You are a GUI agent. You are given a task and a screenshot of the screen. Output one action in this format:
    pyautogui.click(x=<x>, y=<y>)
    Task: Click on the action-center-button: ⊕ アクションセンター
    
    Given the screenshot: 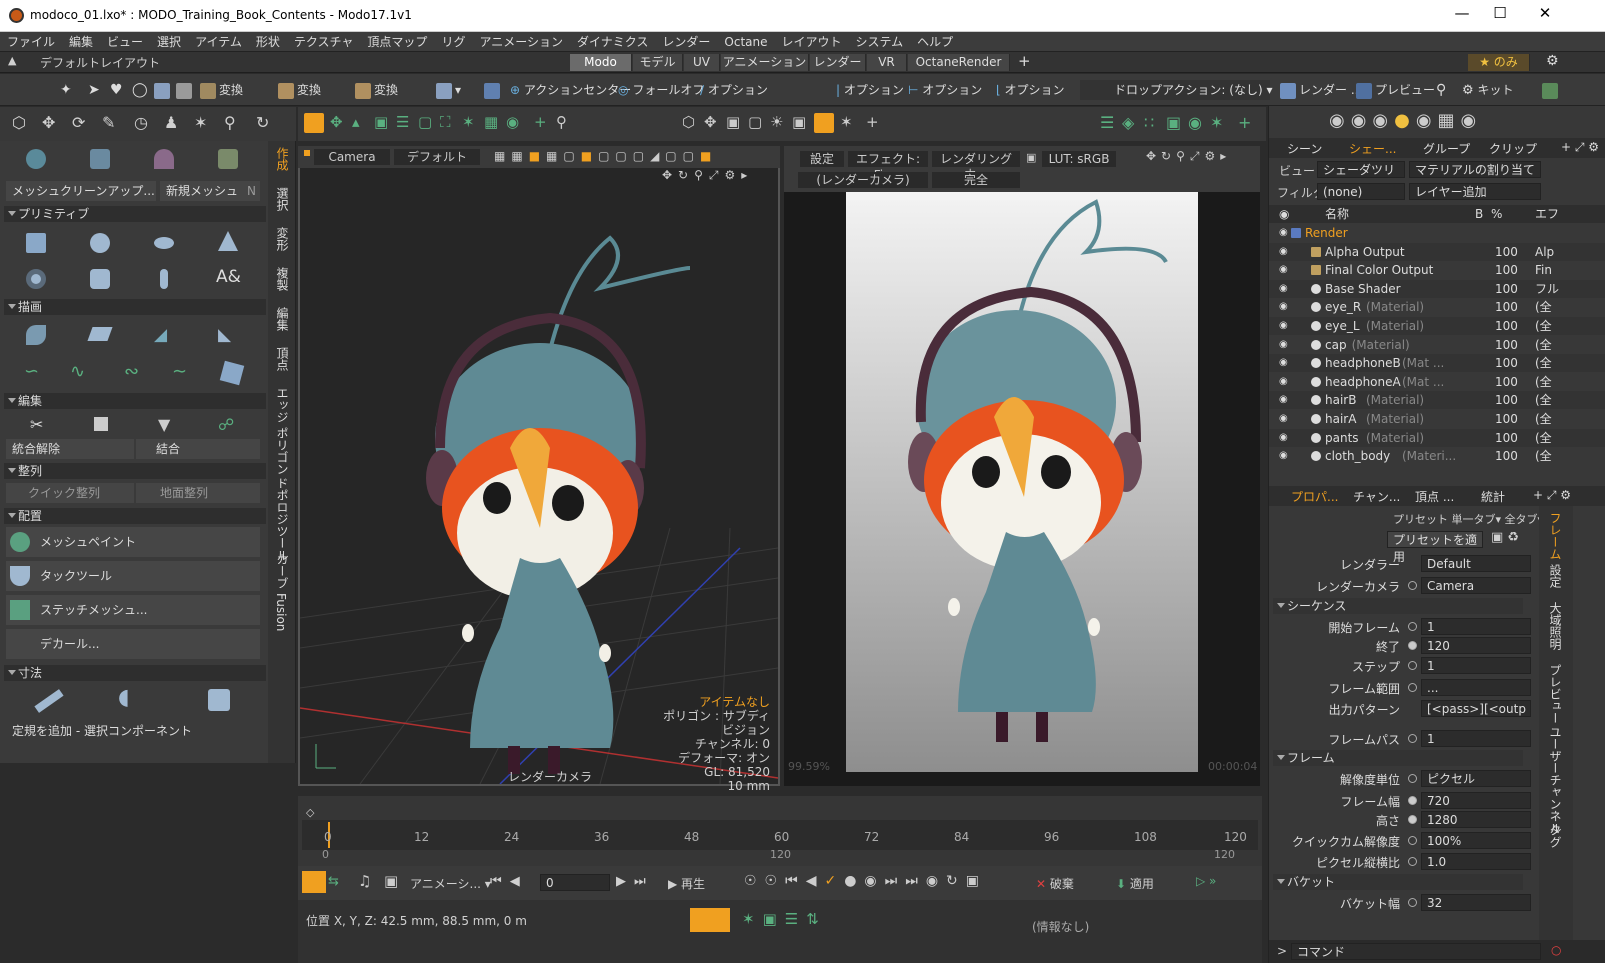 What is the action you would take?
    pyautogui.click(x=570, y=90)
    